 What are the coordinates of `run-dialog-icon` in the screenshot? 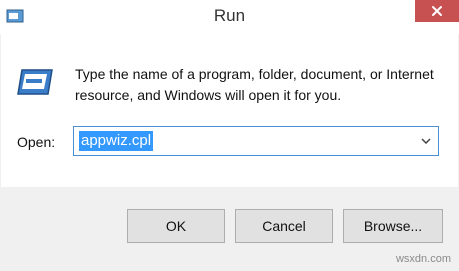 It's located at (35, 82).